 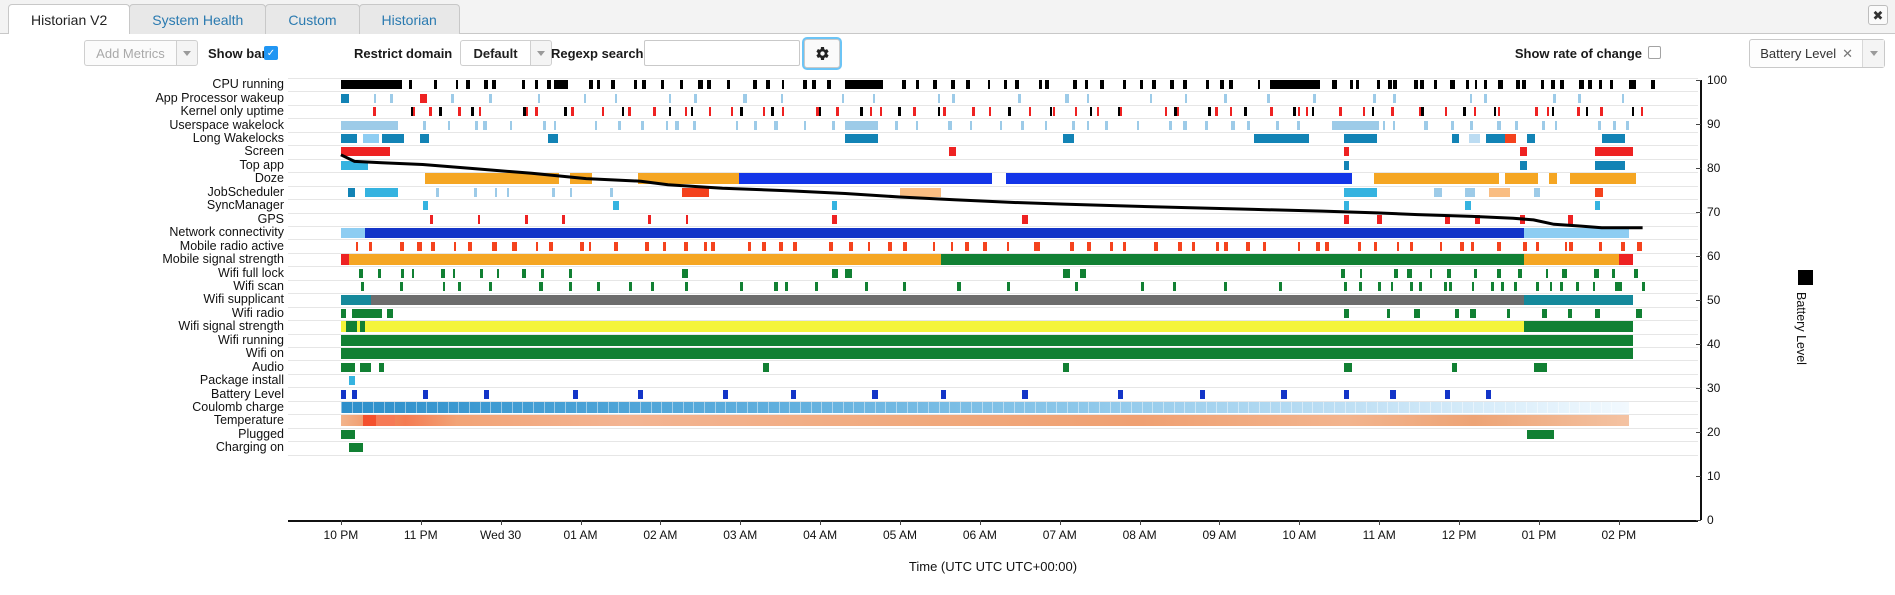 I want to click on tab-historian: Historian, so click(x=409, y=19).